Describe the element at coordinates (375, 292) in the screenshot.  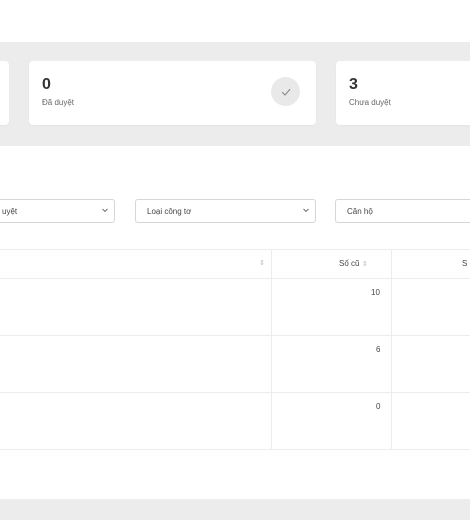
I see `old-reading-cell: 10` at that location.